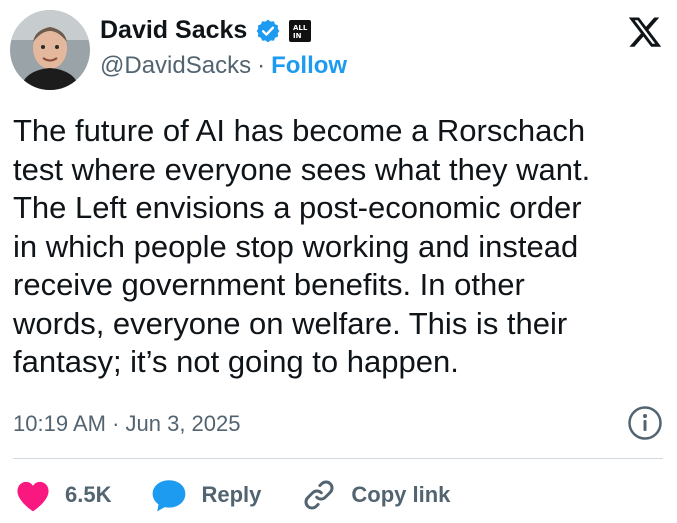 The image size is (677, 523). What do you see at coordinates (268, 31) in the screenshot?
I see `verified-badge-icon` at bounding box center [268, 31].